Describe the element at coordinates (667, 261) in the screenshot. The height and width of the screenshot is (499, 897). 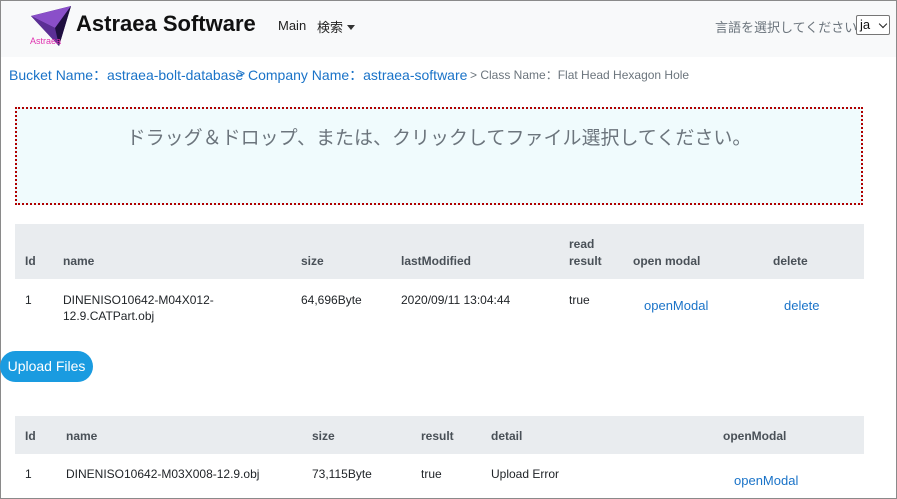
I see `files-header-open-modal: open modal` at that location.